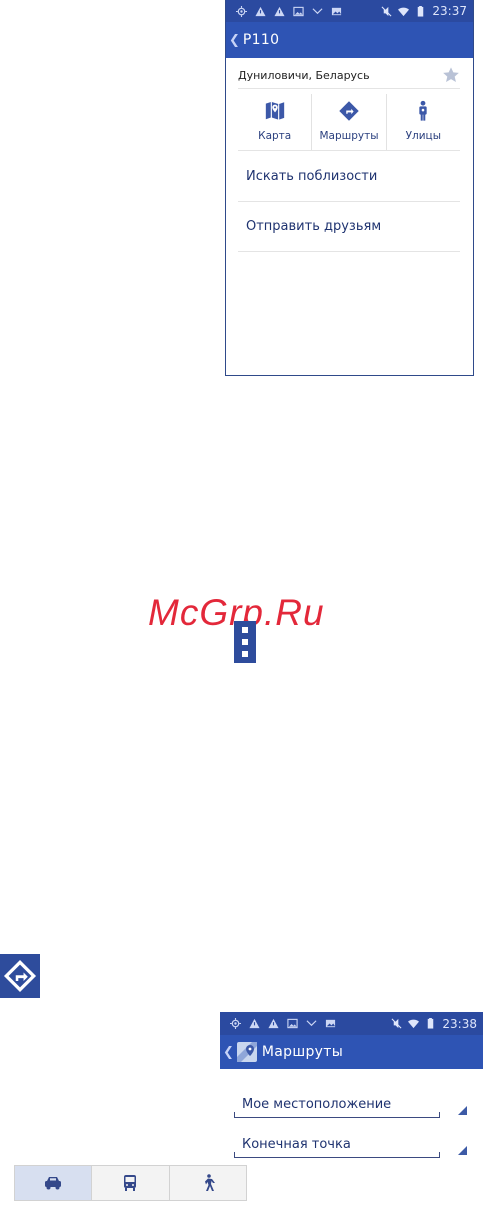 The height and width of the screenshot is (1226, 483). I want to click on car-icon, so click(53, 1183).